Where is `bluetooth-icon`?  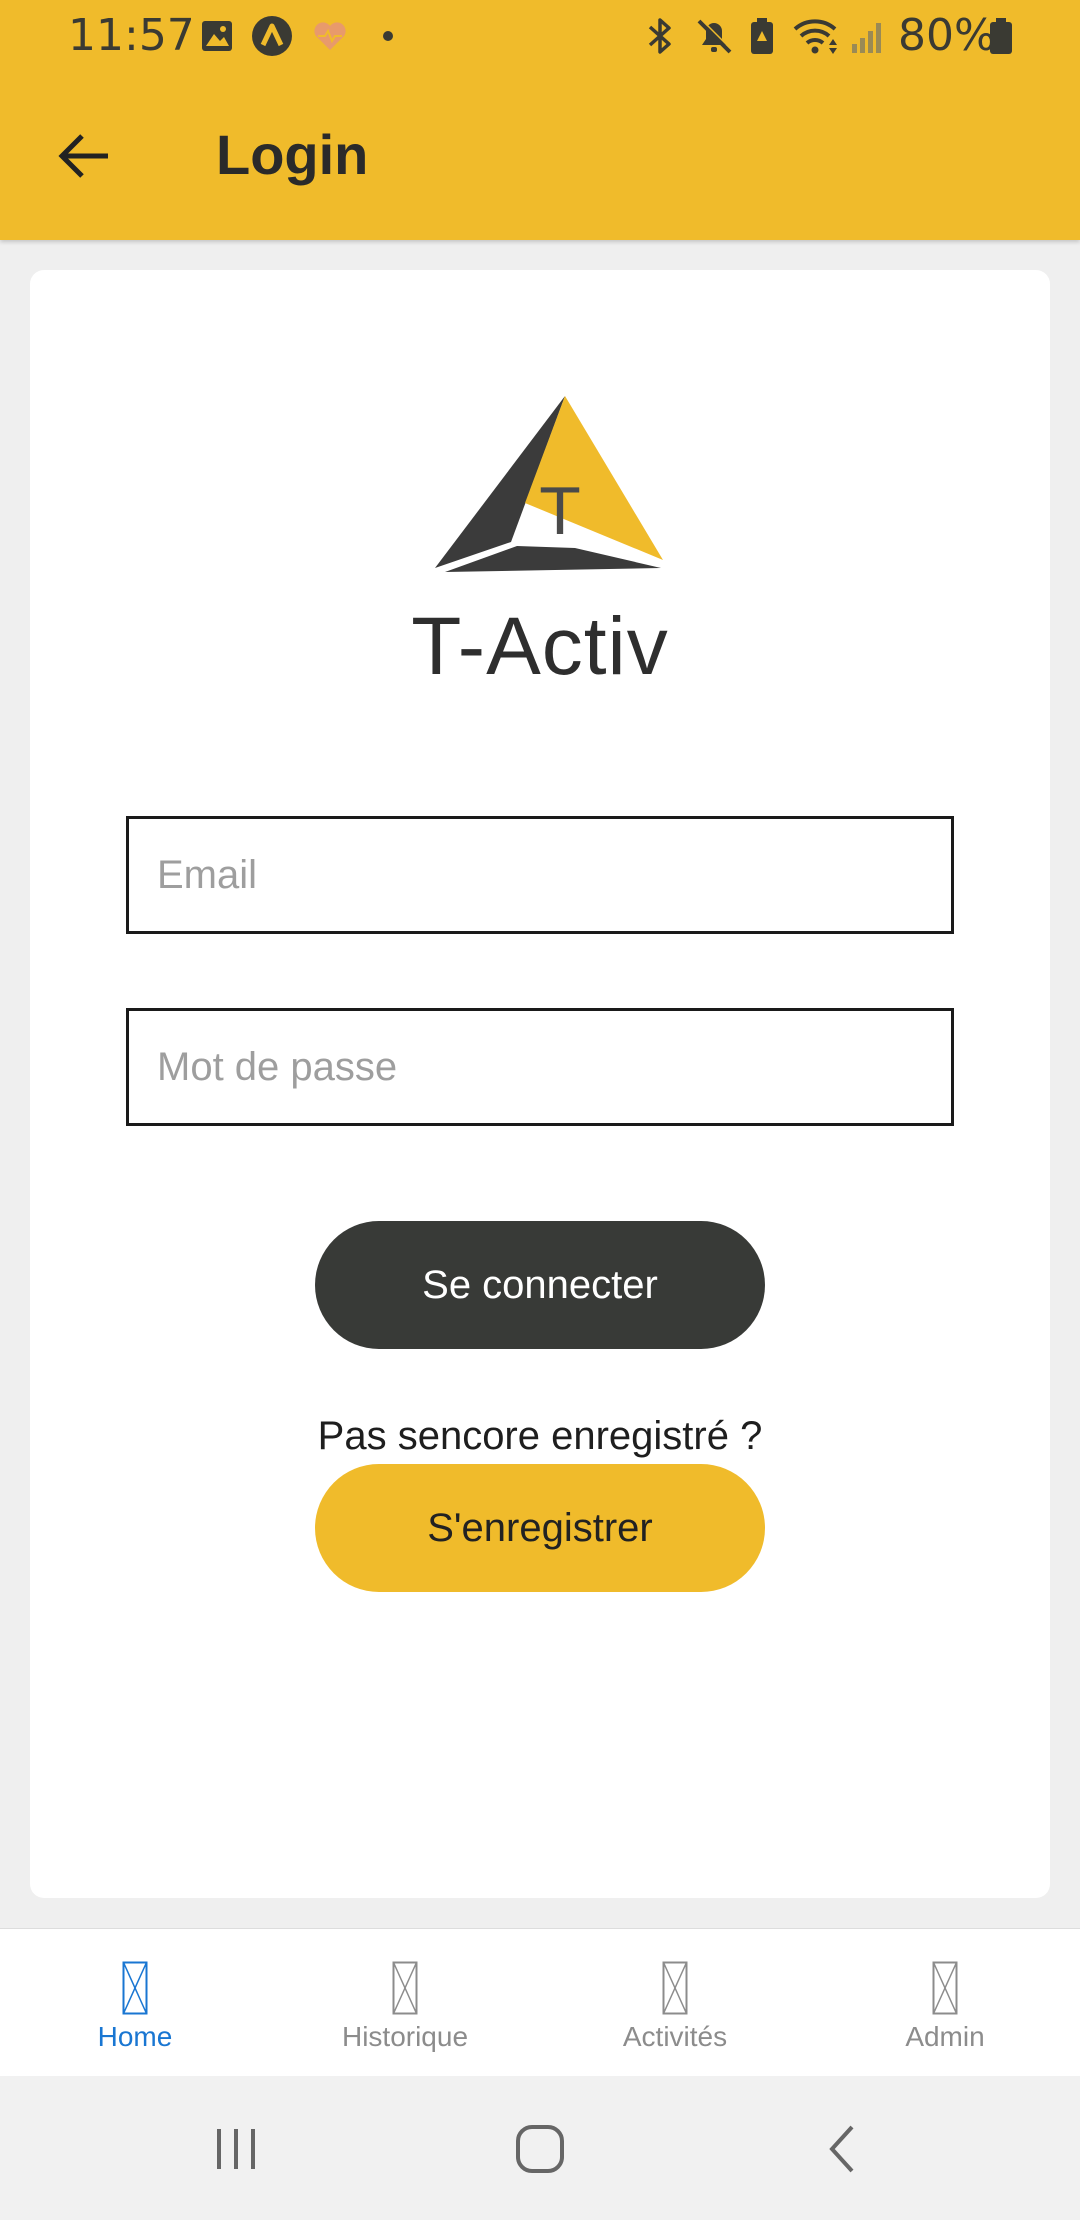 bluetooth-icon is located at coordinates (660, 36).